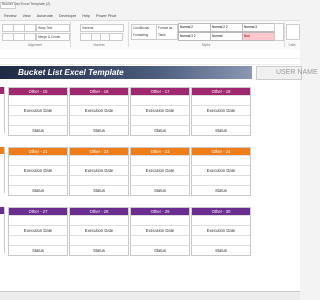 The height and width of the screenshot is (300, 320). What do you see at coordinates (150, 58) in the screenshot?
I see `grid-line` at bounding box center [150, 58].